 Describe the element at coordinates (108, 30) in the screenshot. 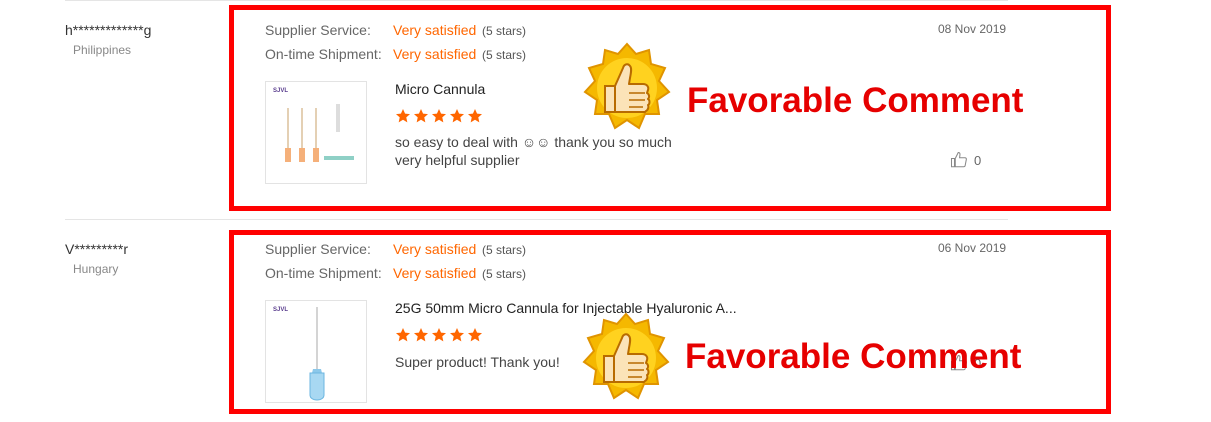

I see `reviewer-name: h*************g` at that location.